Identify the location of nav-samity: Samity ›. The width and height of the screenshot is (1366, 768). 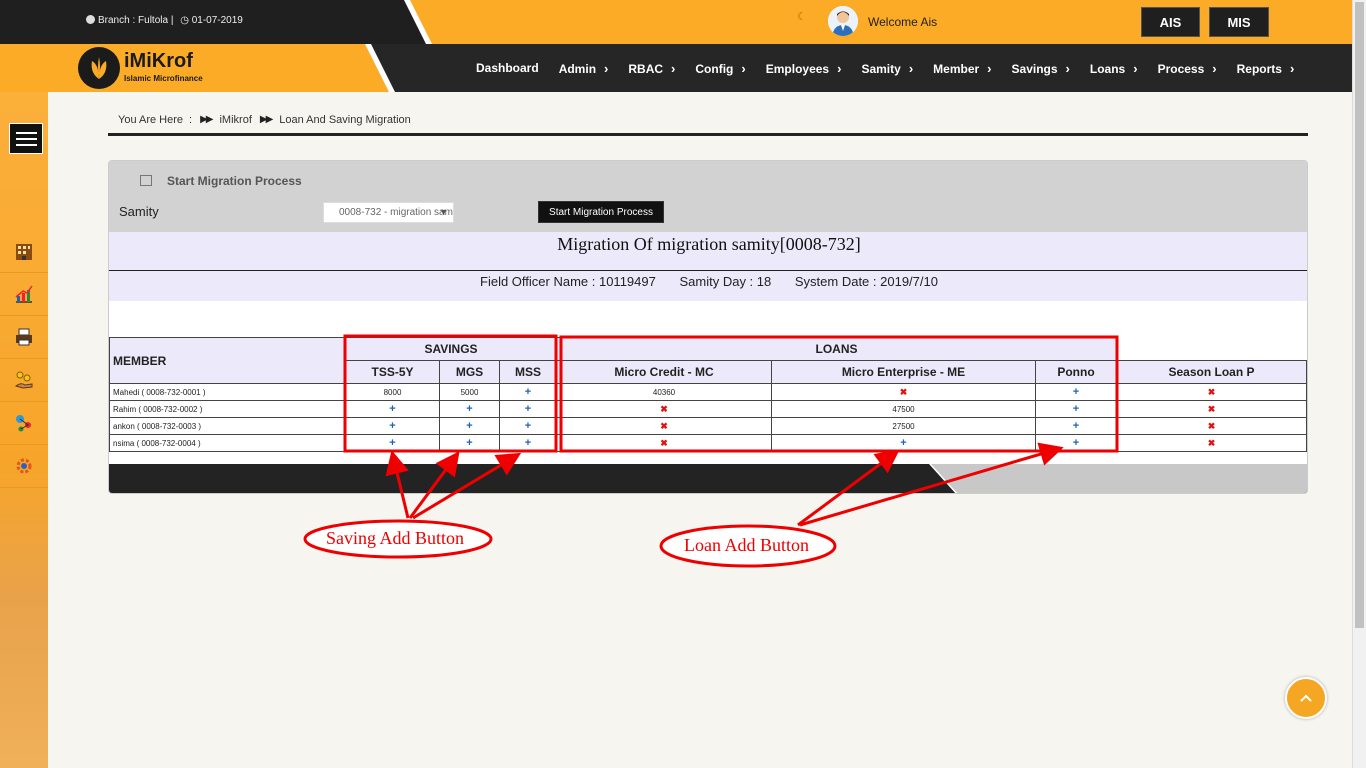
(887, 68).